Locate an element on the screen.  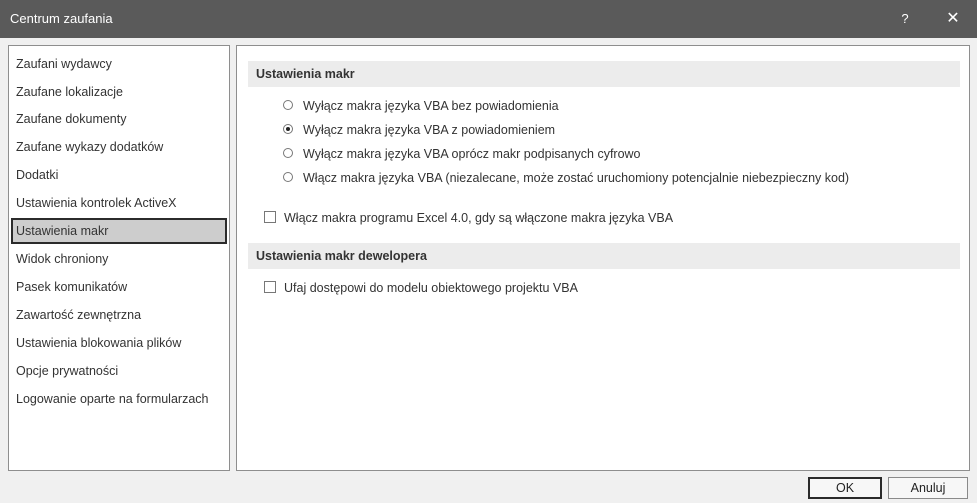
cancel-button: Anuluj is located at coordinates (928, 488).